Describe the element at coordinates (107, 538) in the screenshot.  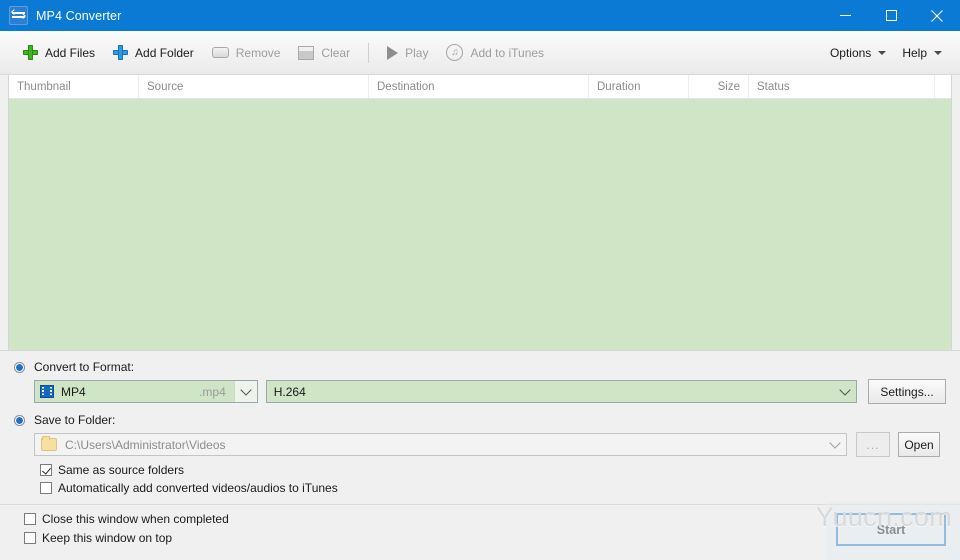
I see `keep-on-top-label: Keep this window on top` at that location.